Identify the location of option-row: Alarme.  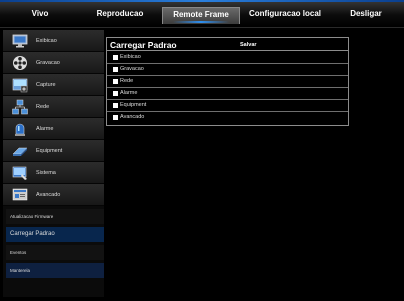
(227, 94).